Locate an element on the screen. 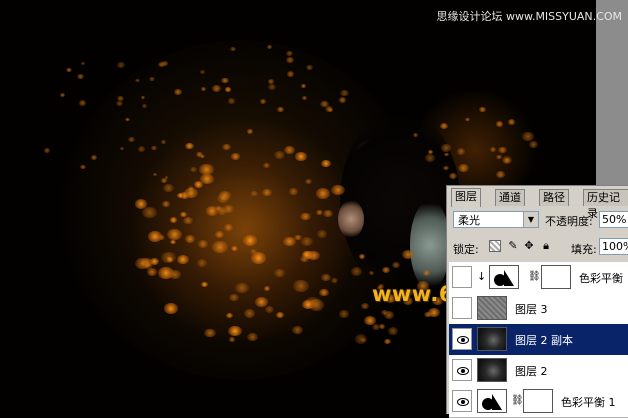 This screenshot has width=628, height=418. chevron-down-icon: ▼ is located at coordinates (530, 219).